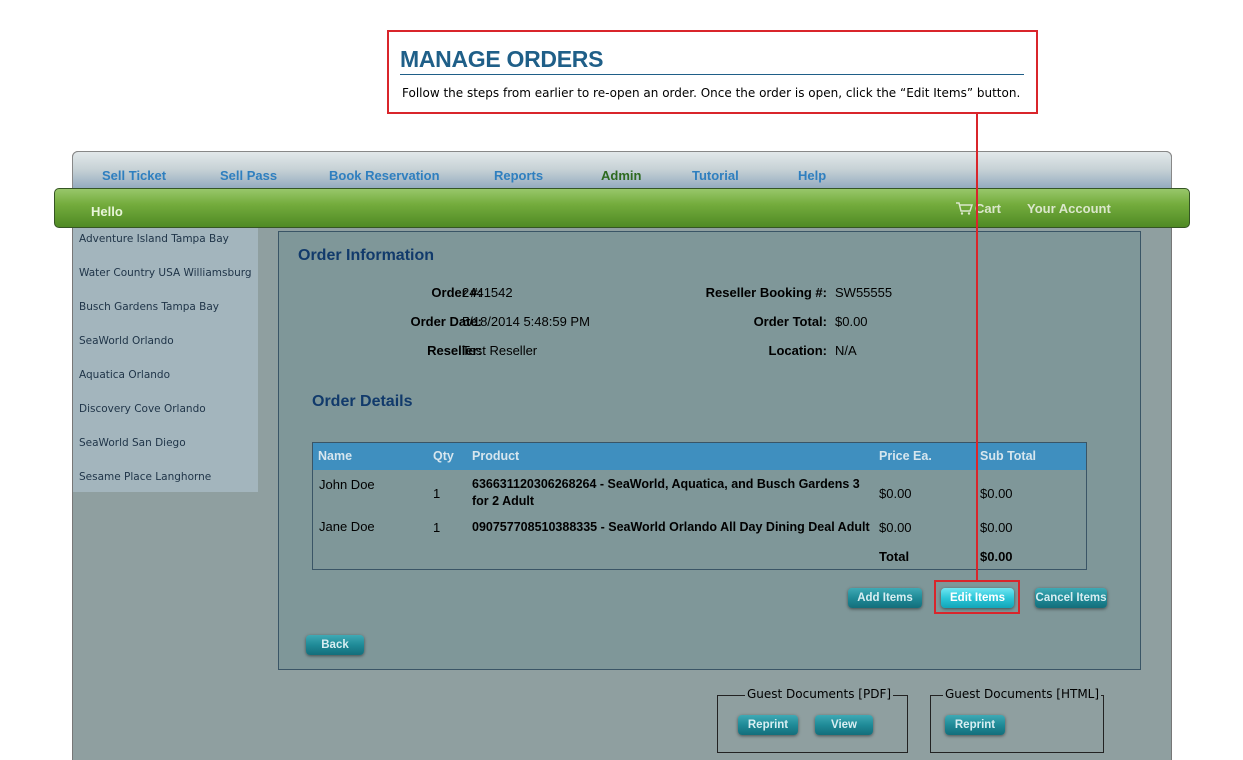  Describe the element at coordinates (977, 597) in the screenshot. I see `edit-items-highlight` at that location.